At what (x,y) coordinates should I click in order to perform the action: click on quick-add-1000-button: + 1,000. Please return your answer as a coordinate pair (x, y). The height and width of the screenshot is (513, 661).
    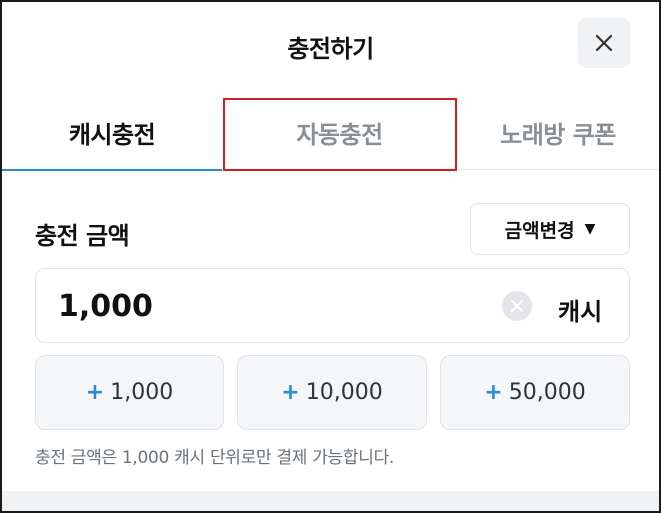
    Looking at the image, I should click on (129, 392).